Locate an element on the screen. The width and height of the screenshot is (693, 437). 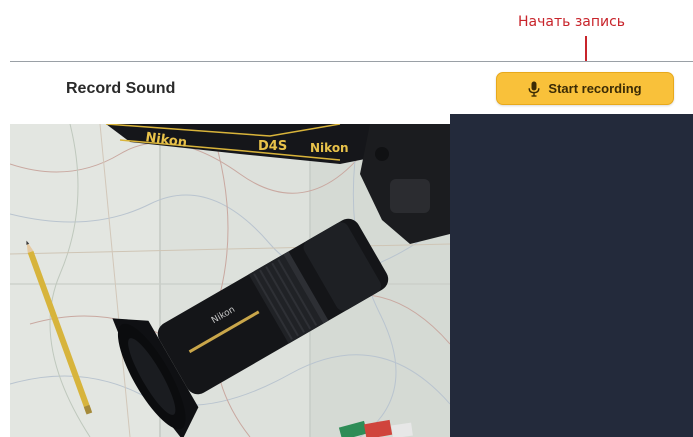
strap-brand-text-2: Nikon is located at coordinates (329, 148).